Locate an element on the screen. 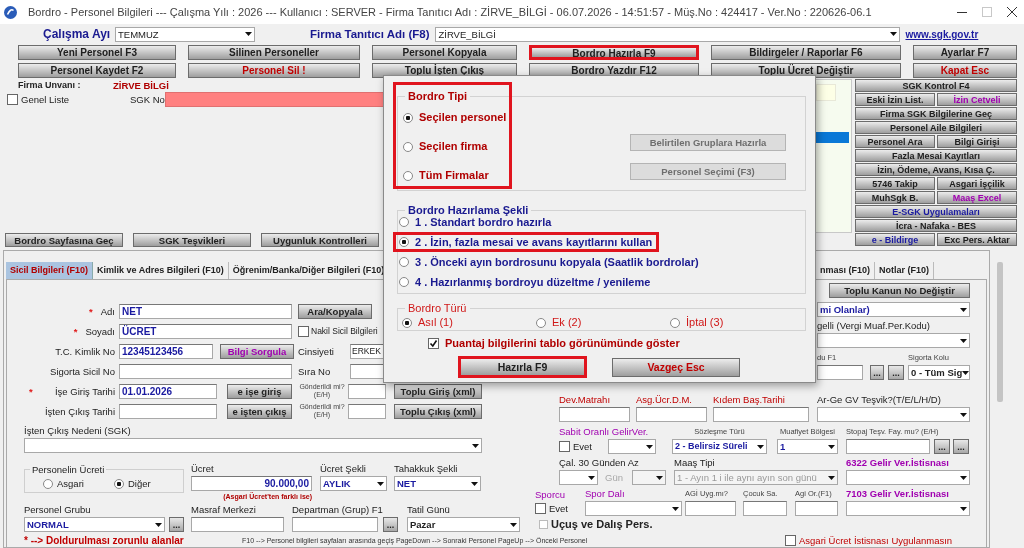 The height and width of the screenshot is (548, 1024). dropdown: AYLIK is located at coordinates (353, 483).